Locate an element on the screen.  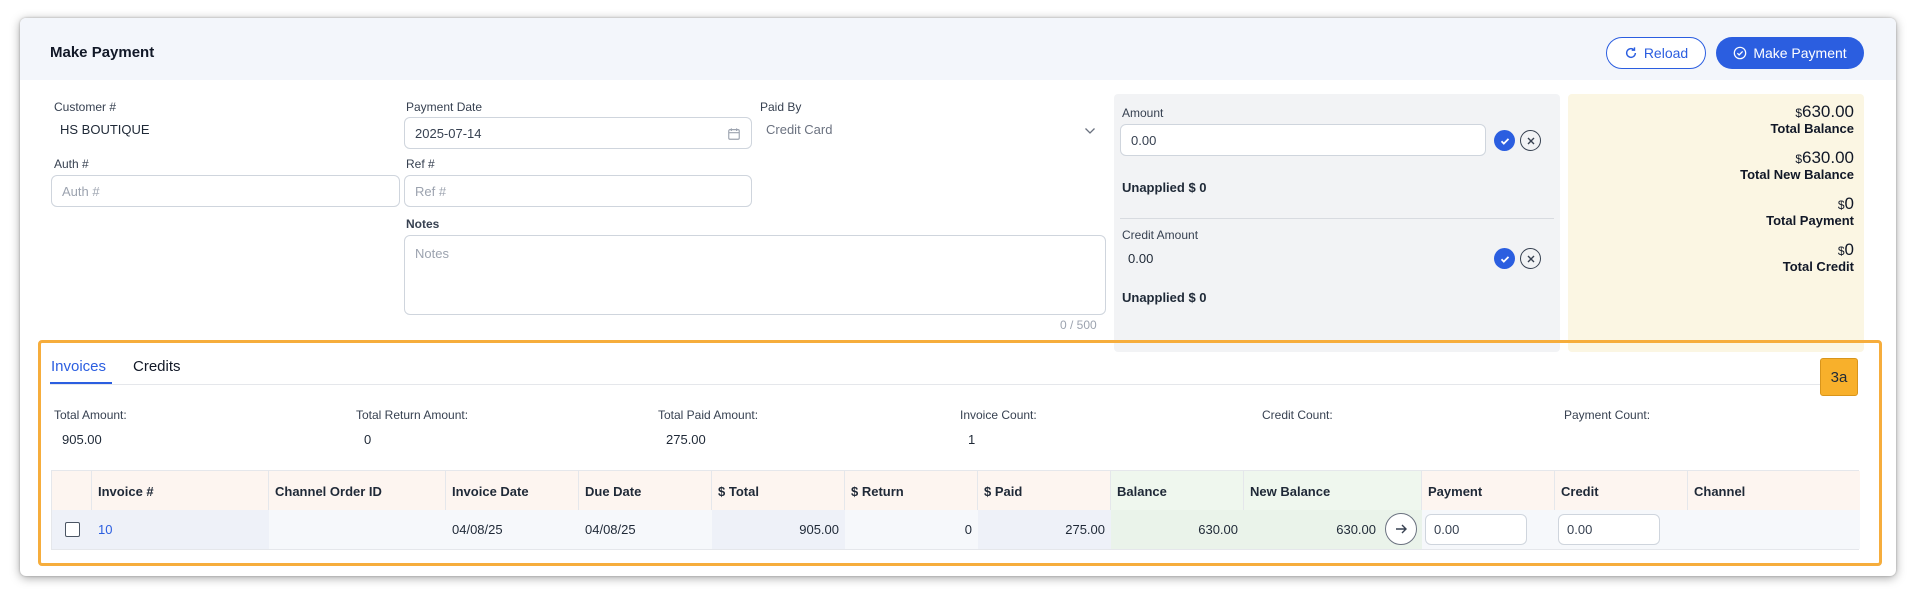
col-new-balance: New Balance is located at coordinates (1333, 491).